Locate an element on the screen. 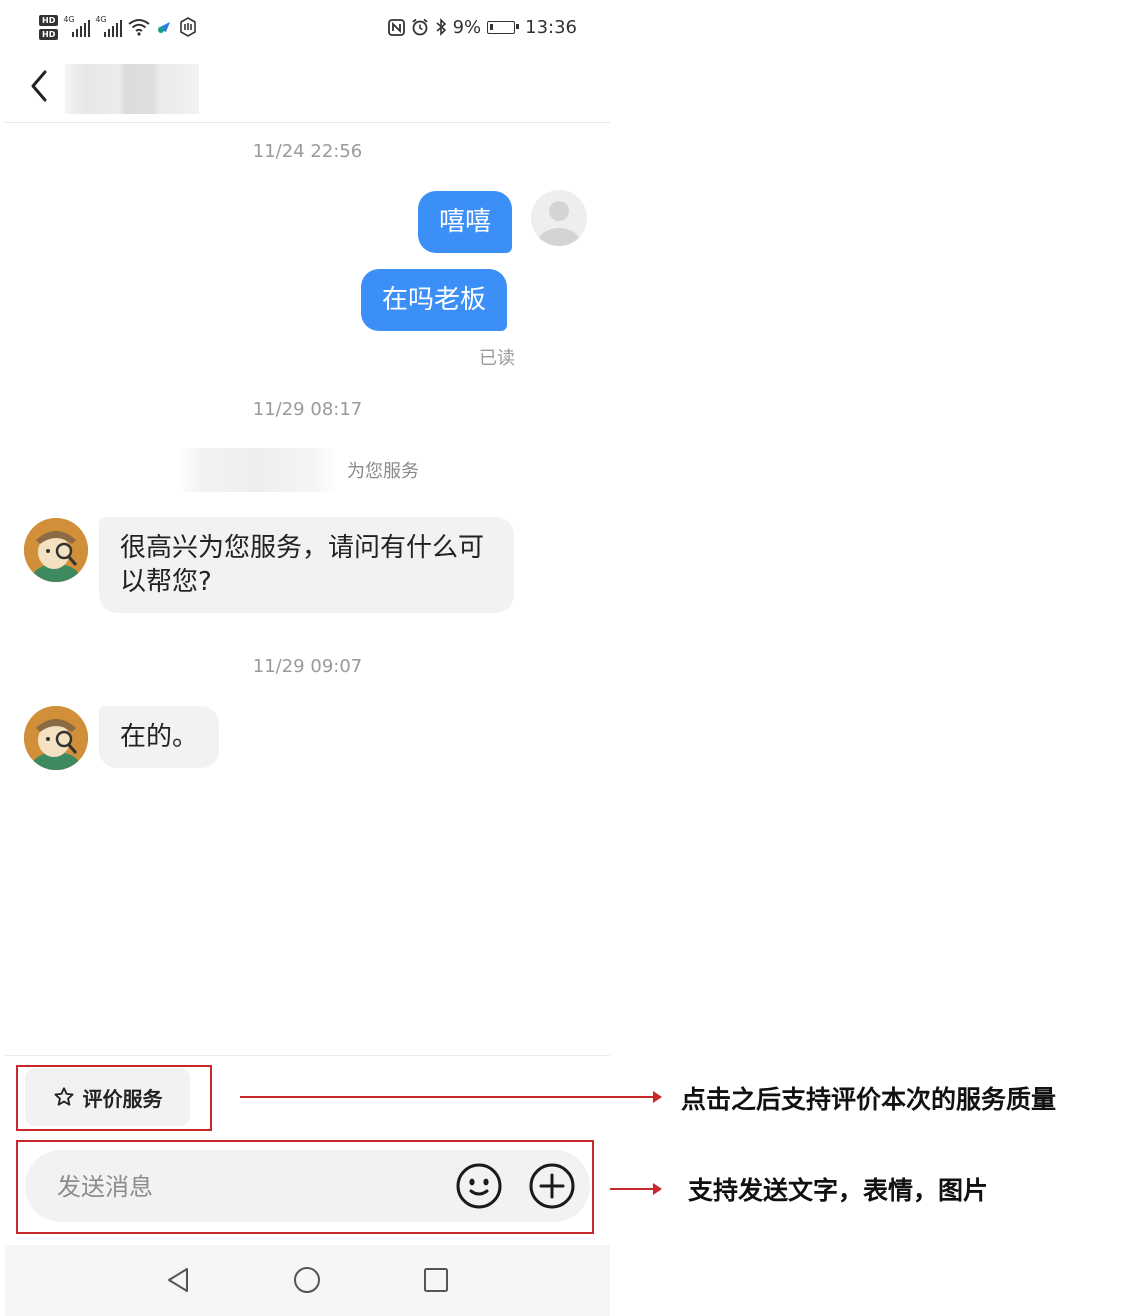 The image size is (1136, 1316). status-bar-left: HD HD 4G 4G is located at coordinates (118, 27).